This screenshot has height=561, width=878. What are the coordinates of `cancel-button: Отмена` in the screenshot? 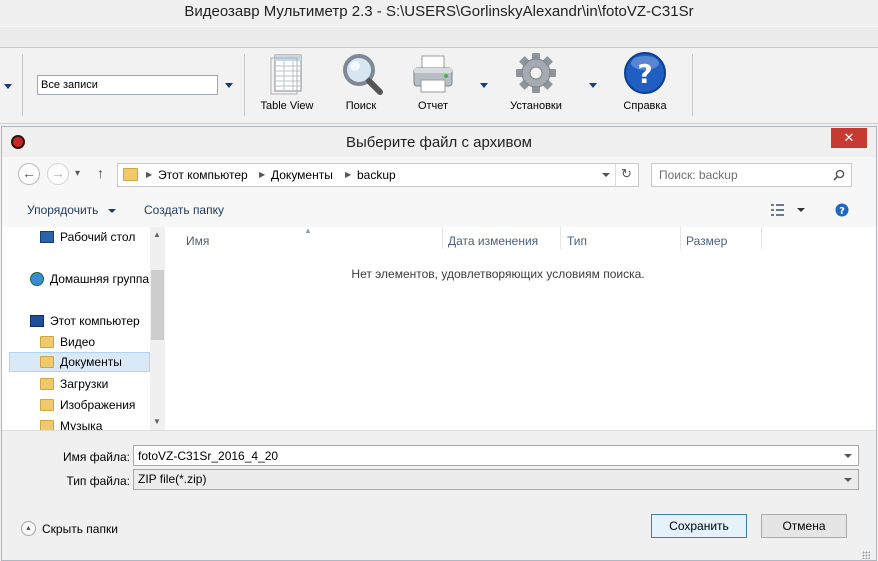 It's located at (804, 526).